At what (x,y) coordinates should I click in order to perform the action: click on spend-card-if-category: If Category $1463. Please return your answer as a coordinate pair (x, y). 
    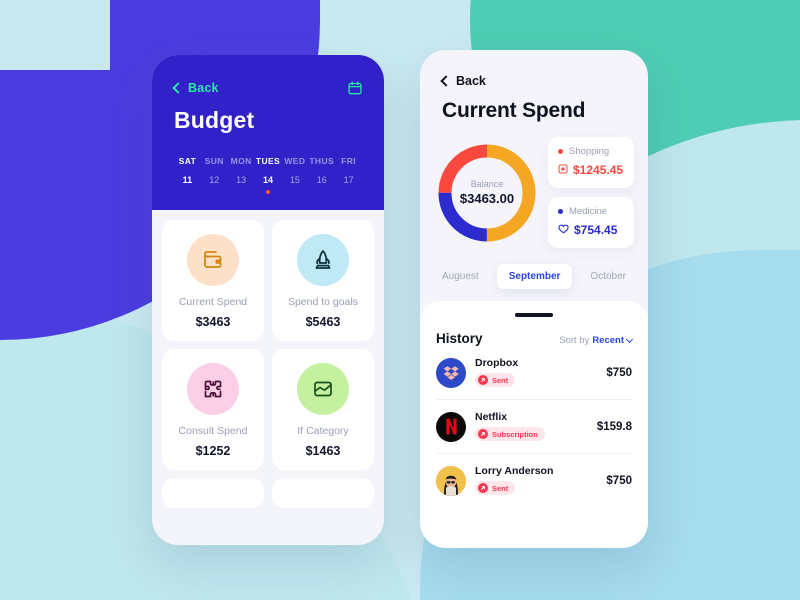
    Looking at the image, I should click on (323, 409).